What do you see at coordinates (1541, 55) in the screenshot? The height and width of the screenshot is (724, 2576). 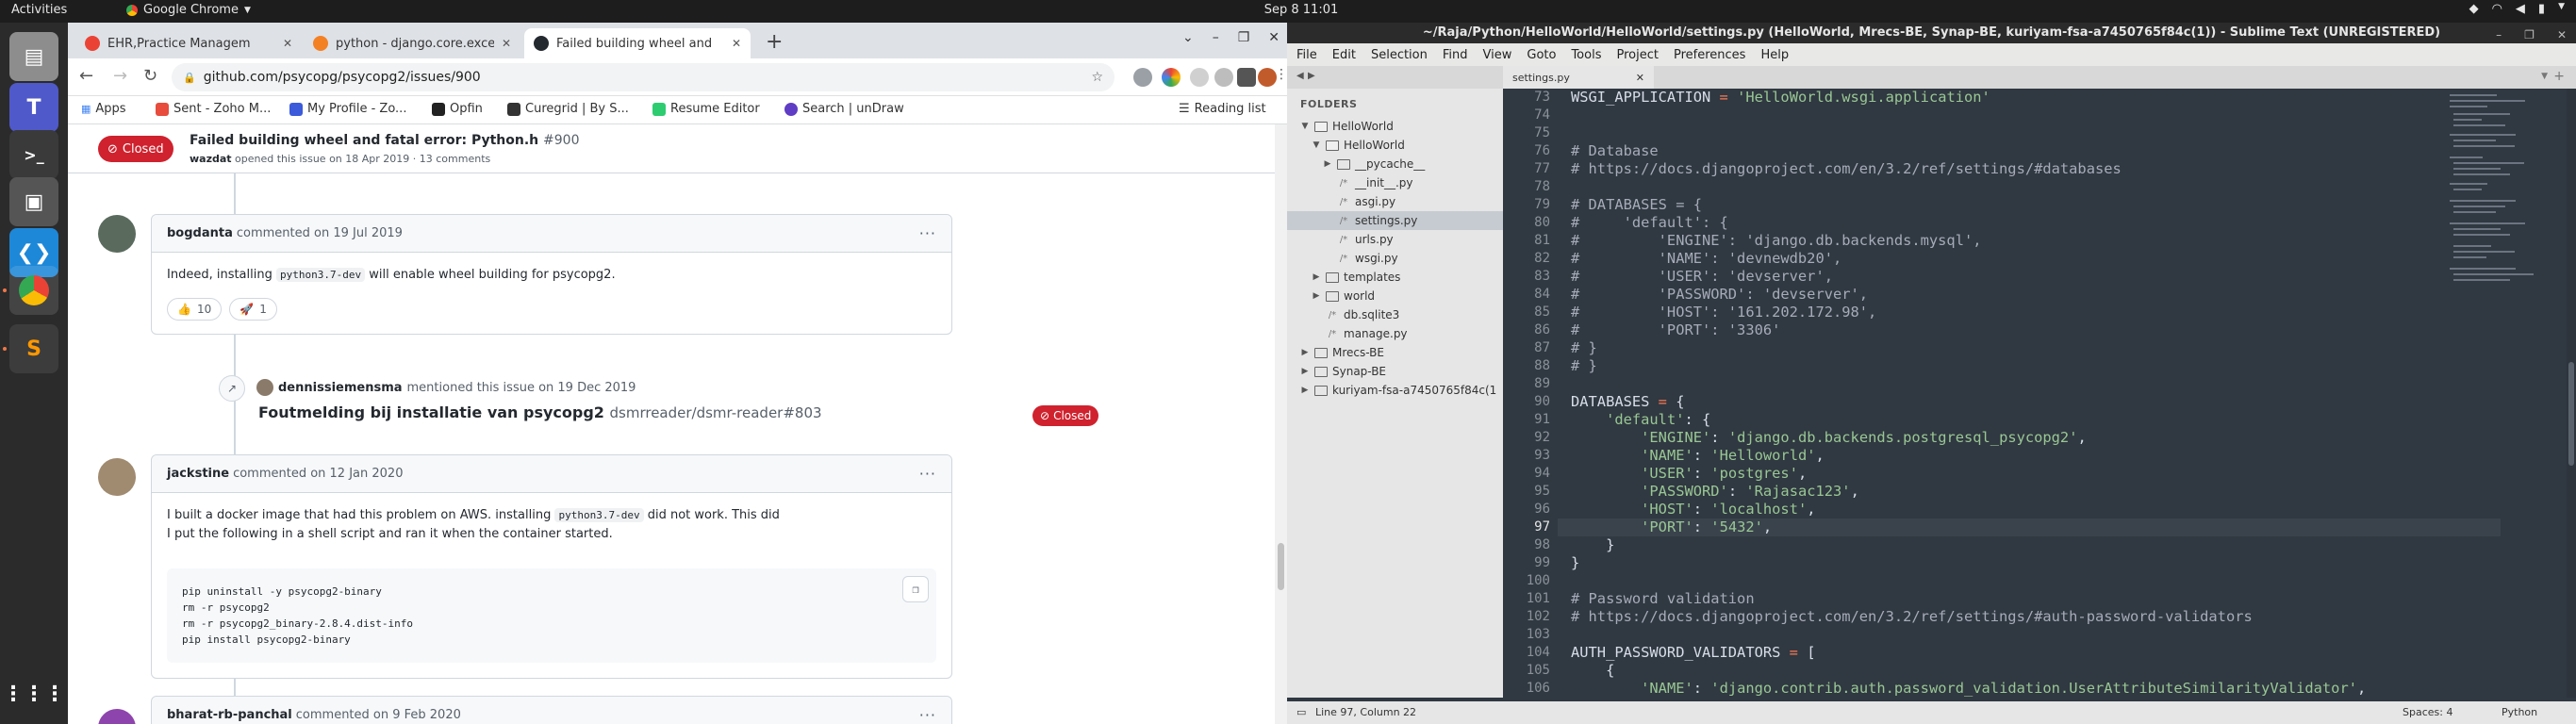 I see `menu-goto: Goto` at bounding box center [1541, 55].